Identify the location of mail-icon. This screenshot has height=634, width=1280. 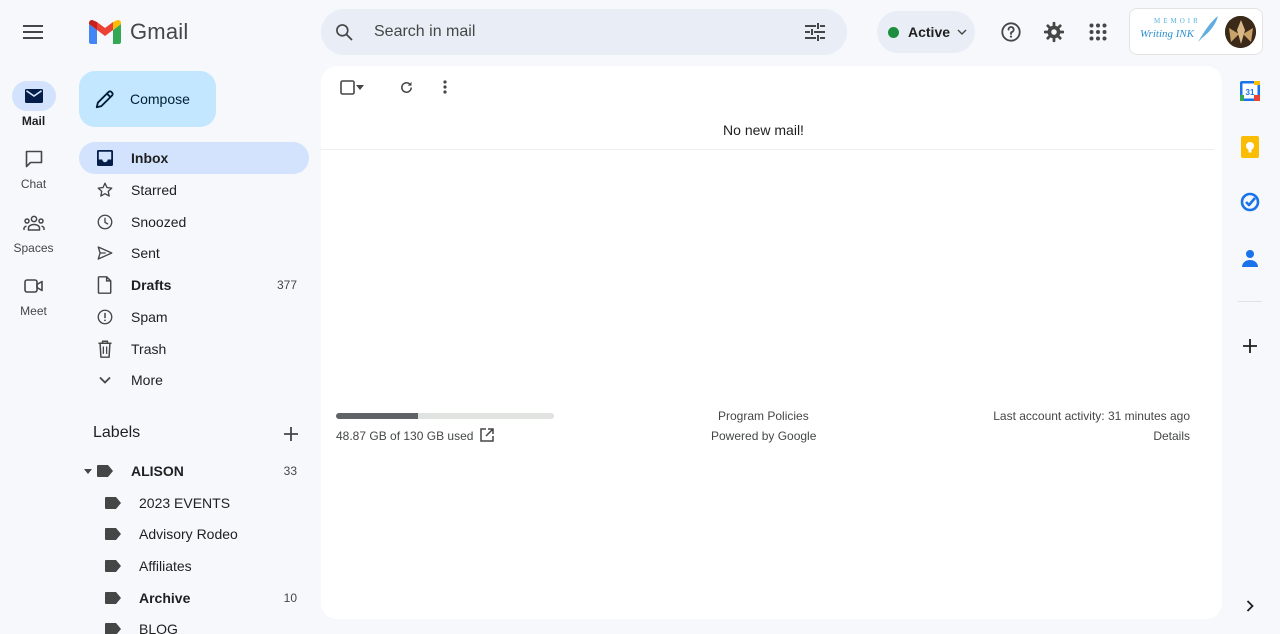
(33, 96).